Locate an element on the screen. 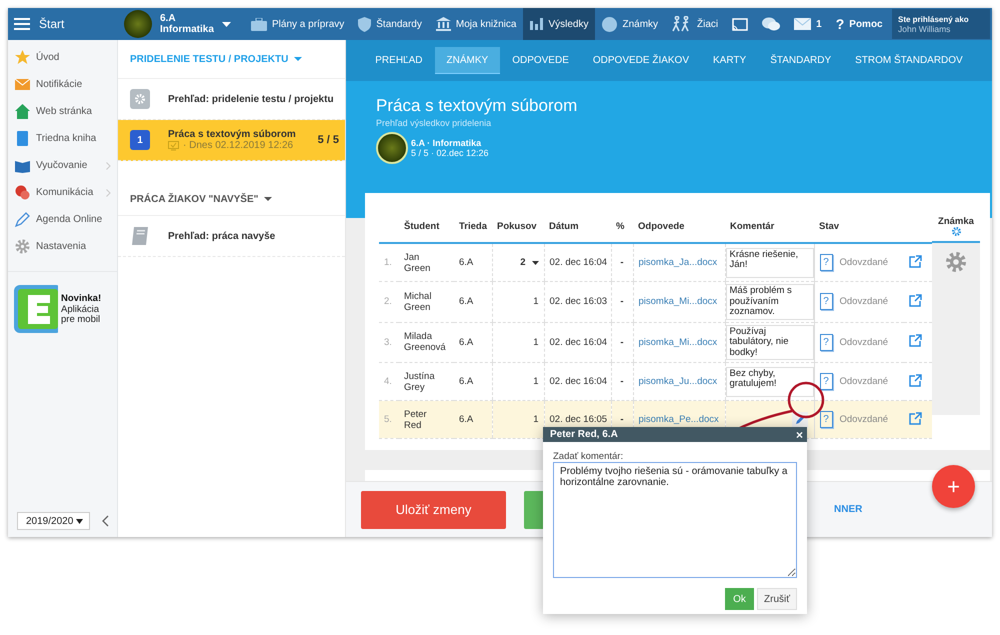 The image size is (1000, 635). row-number: 1. is located at coordinates (389, 262).